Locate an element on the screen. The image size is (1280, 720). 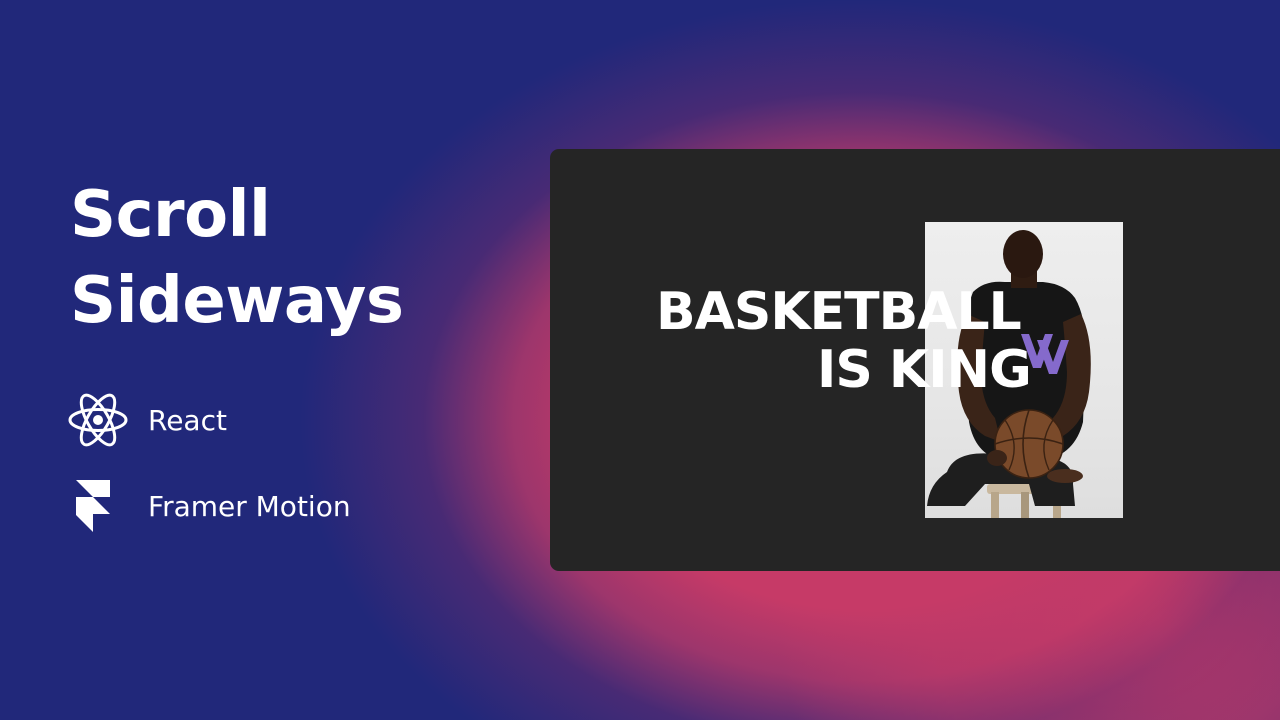
tech-item-react: React is located at coordinates (147, 420).